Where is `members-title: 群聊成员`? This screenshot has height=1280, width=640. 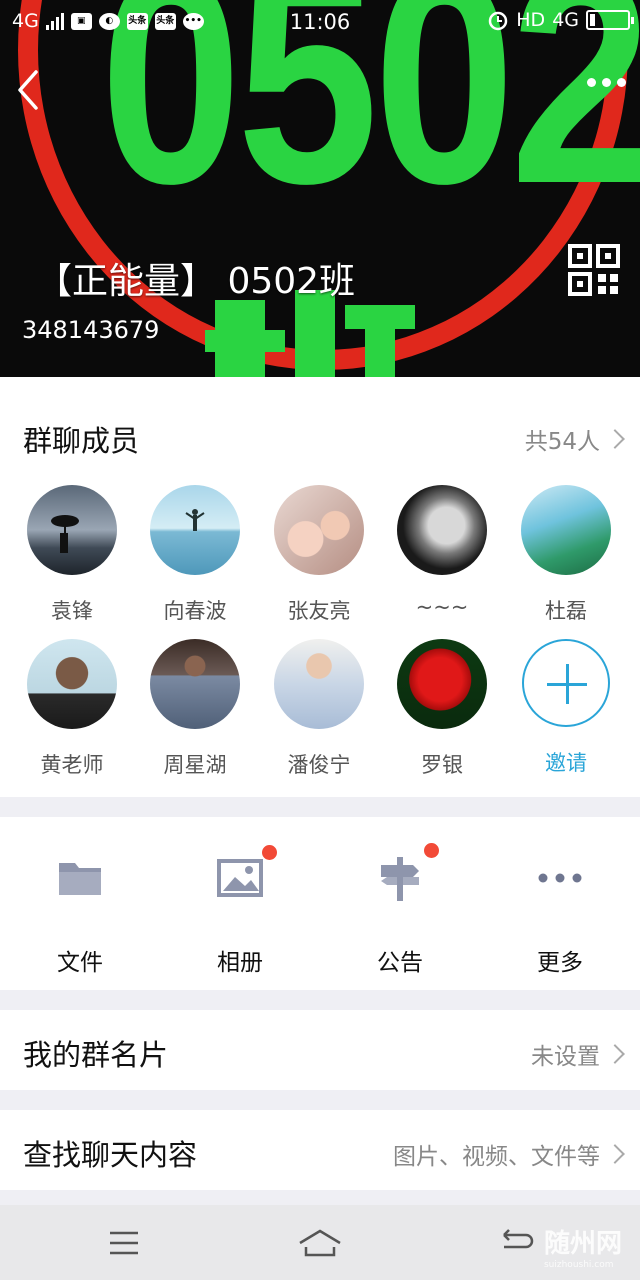 members-title: 群聊成员 is located at coordinates (81, 441).